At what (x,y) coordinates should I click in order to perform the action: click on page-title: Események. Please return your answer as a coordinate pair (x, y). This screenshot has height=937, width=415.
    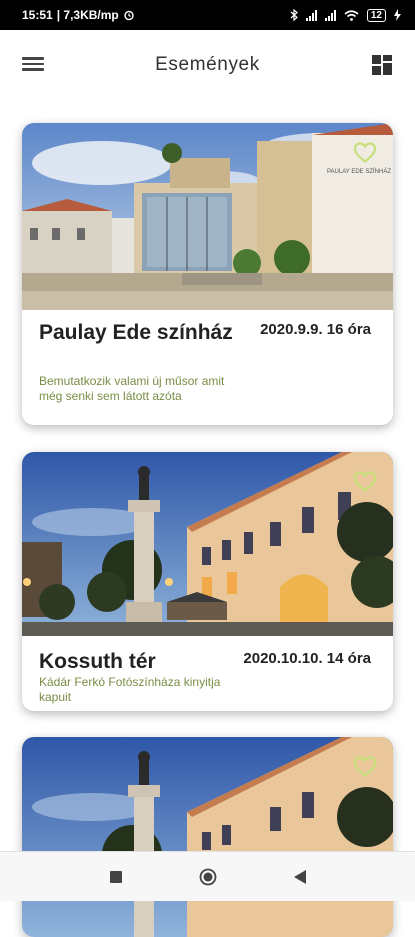
    Looking at the image, I should click on (207, 64).